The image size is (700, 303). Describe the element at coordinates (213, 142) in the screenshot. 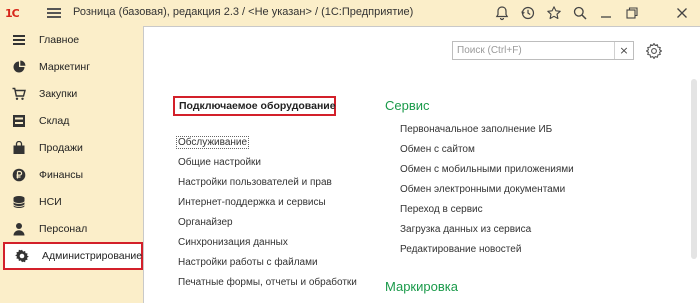

I see `link-maintenance: Обслуживание` at that location.